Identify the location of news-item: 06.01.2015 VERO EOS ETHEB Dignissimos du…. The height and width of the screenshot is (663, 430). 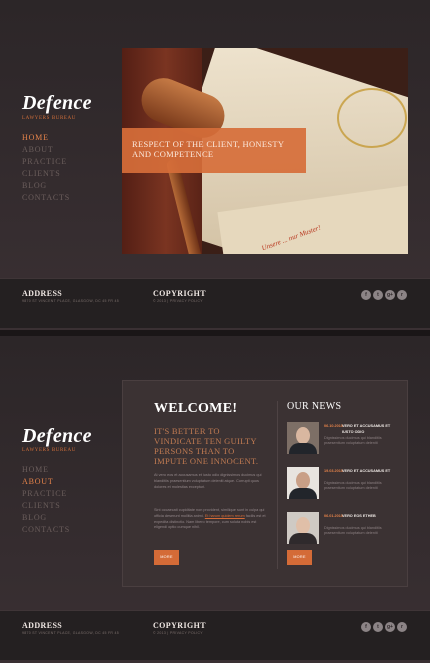
(342, 529).